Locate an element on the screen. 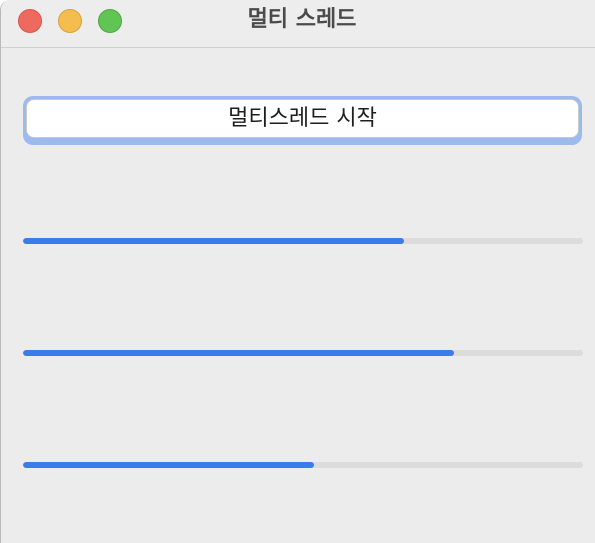 The image size is (595, 543). title-bar: 멀티 스레드 is located at coordinates (298, 24).